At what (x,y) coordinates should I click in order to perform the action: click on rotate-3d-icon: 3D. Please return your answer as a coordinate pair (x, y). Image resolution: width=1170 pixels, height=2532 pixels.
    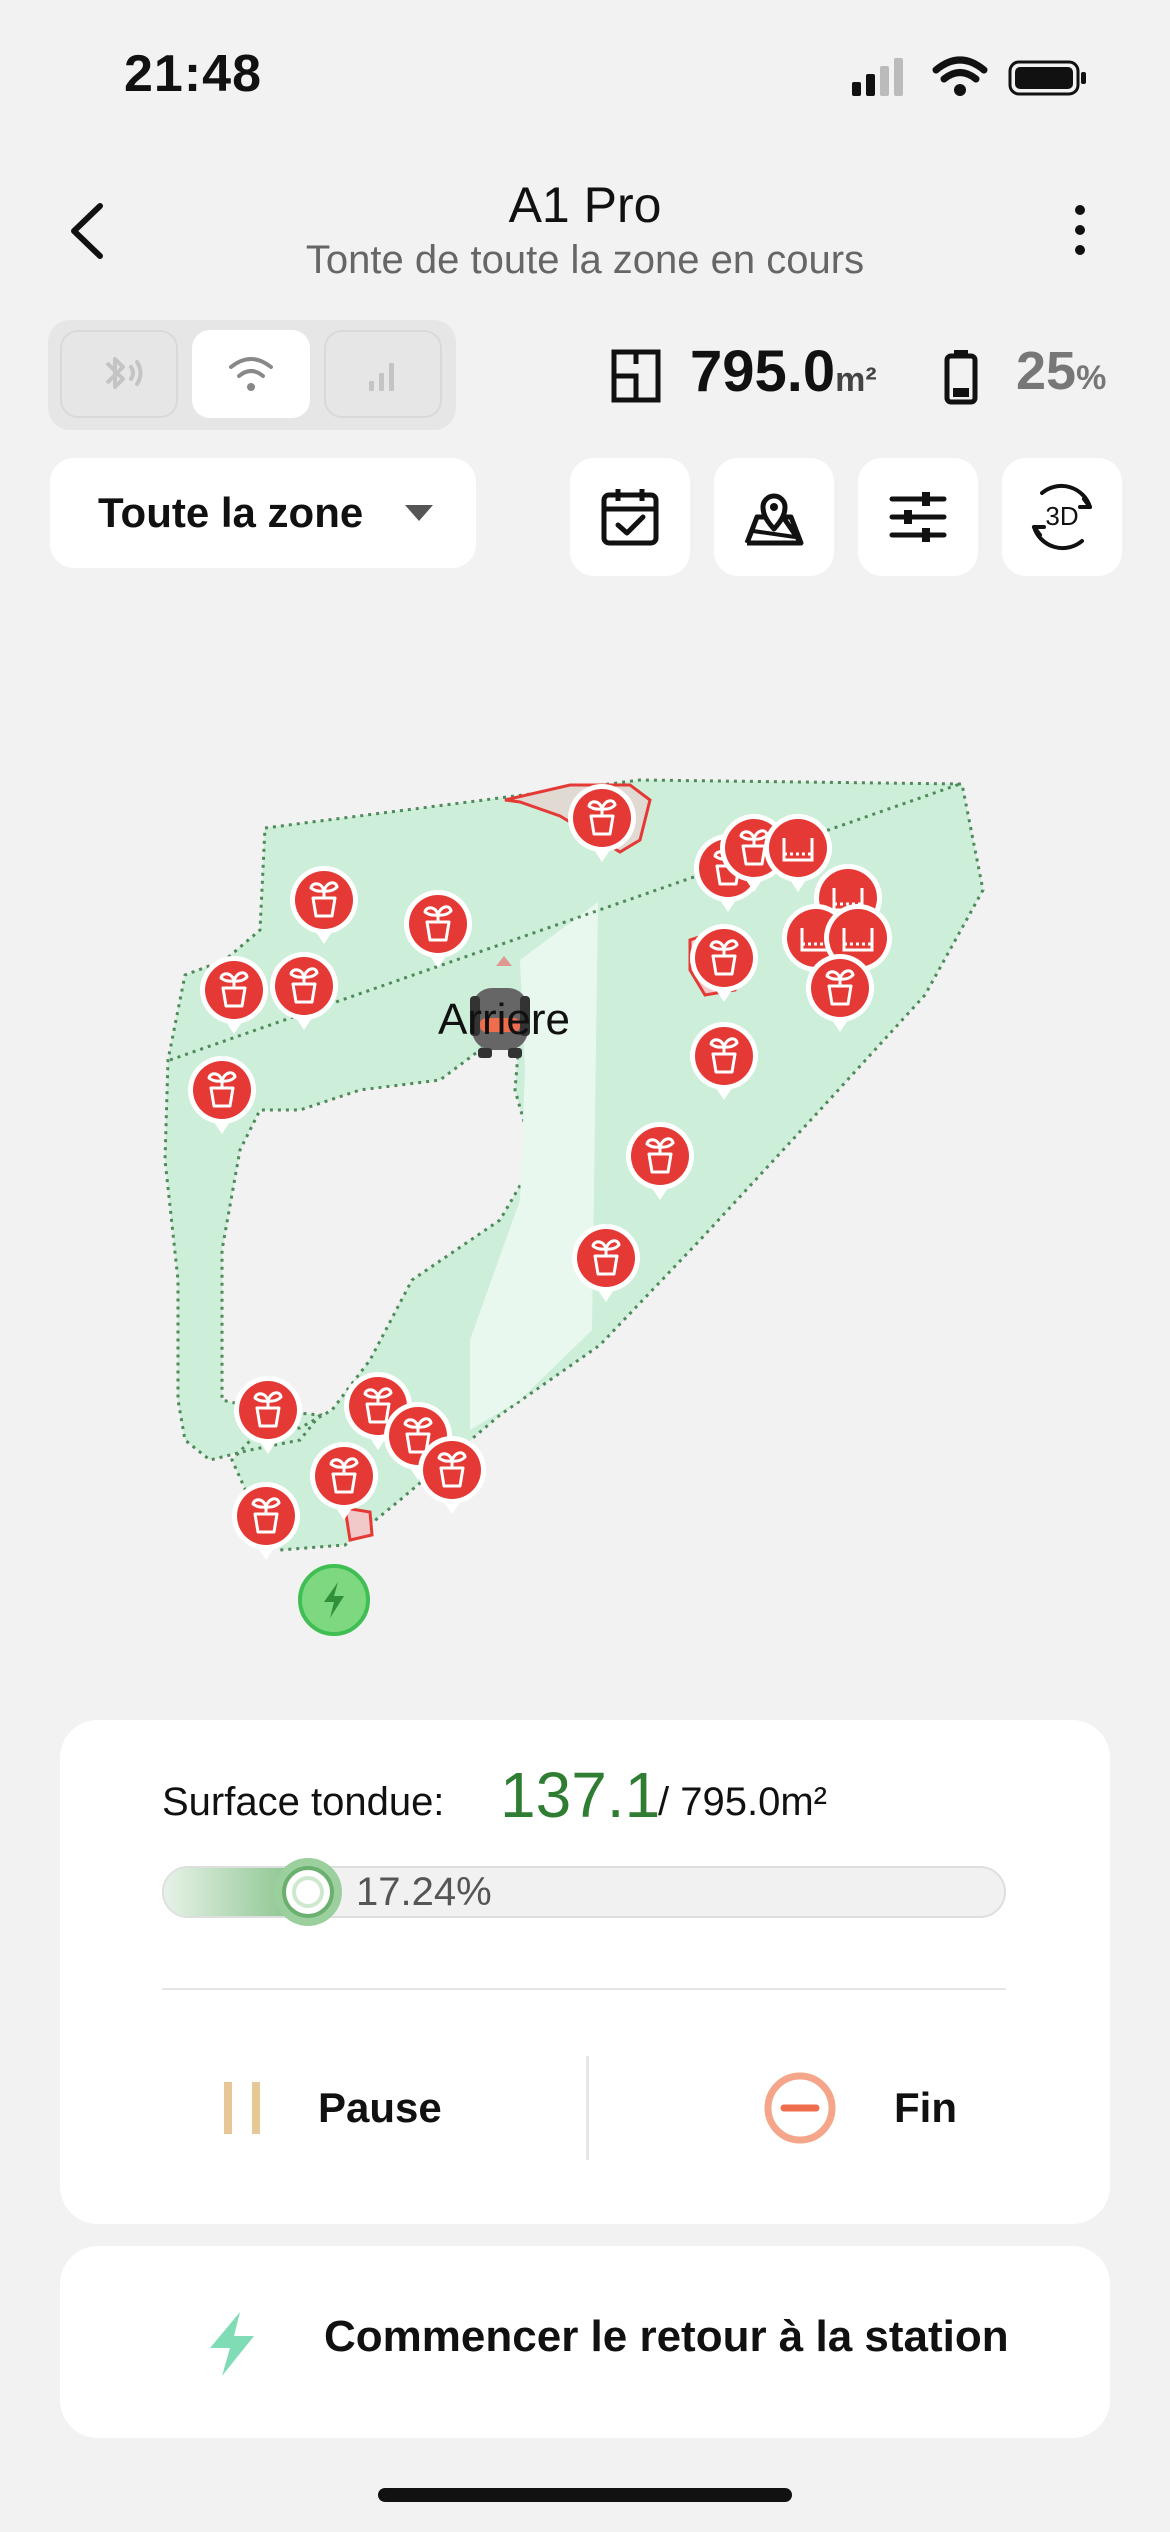
    Looking at the image, I should click on (1062, 517).